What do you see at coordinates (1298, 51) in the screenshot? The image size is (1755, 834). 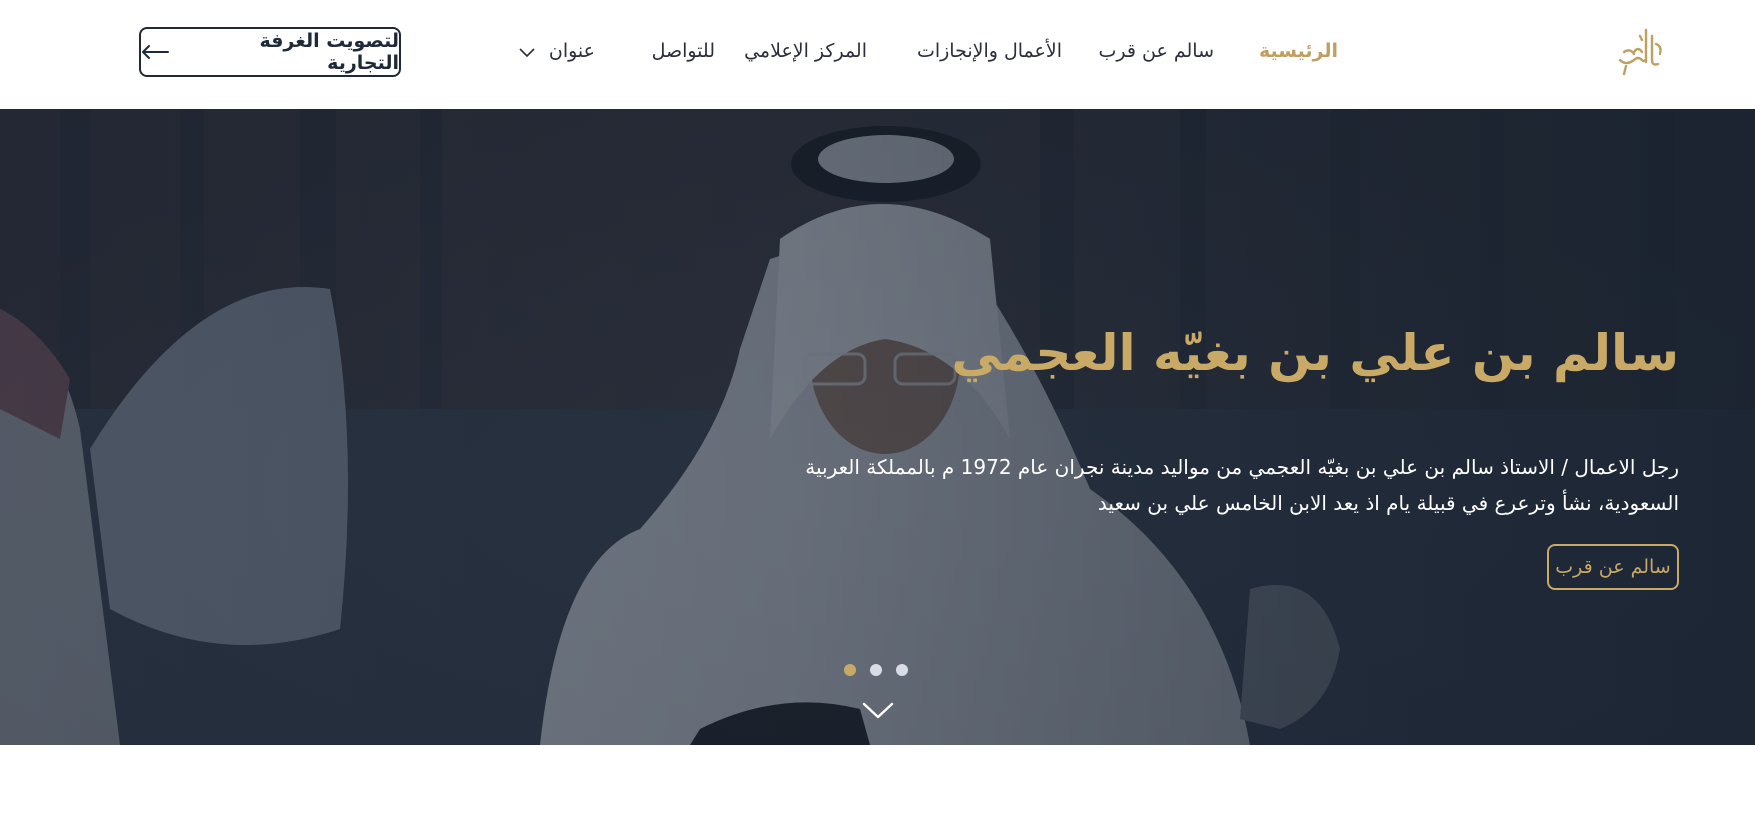 I see `nav-item-home: الرئيسية` at bounding box center [1298, 51].